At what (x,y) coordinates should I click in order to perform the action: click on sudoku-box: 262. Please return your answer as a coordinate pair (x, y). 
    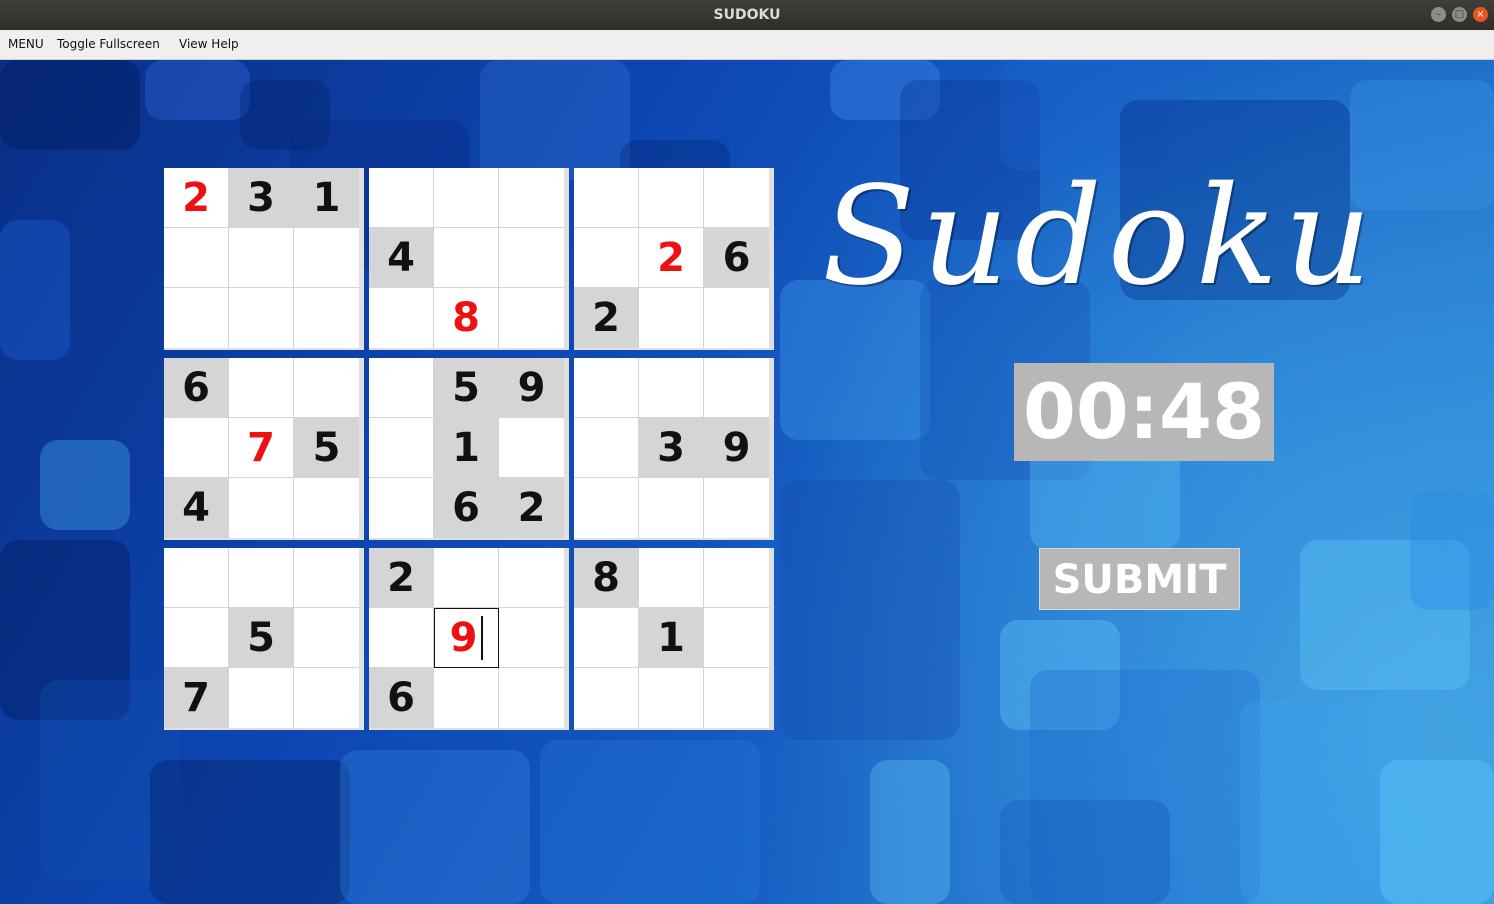
    Looking at the image, I should click on (674, 259).